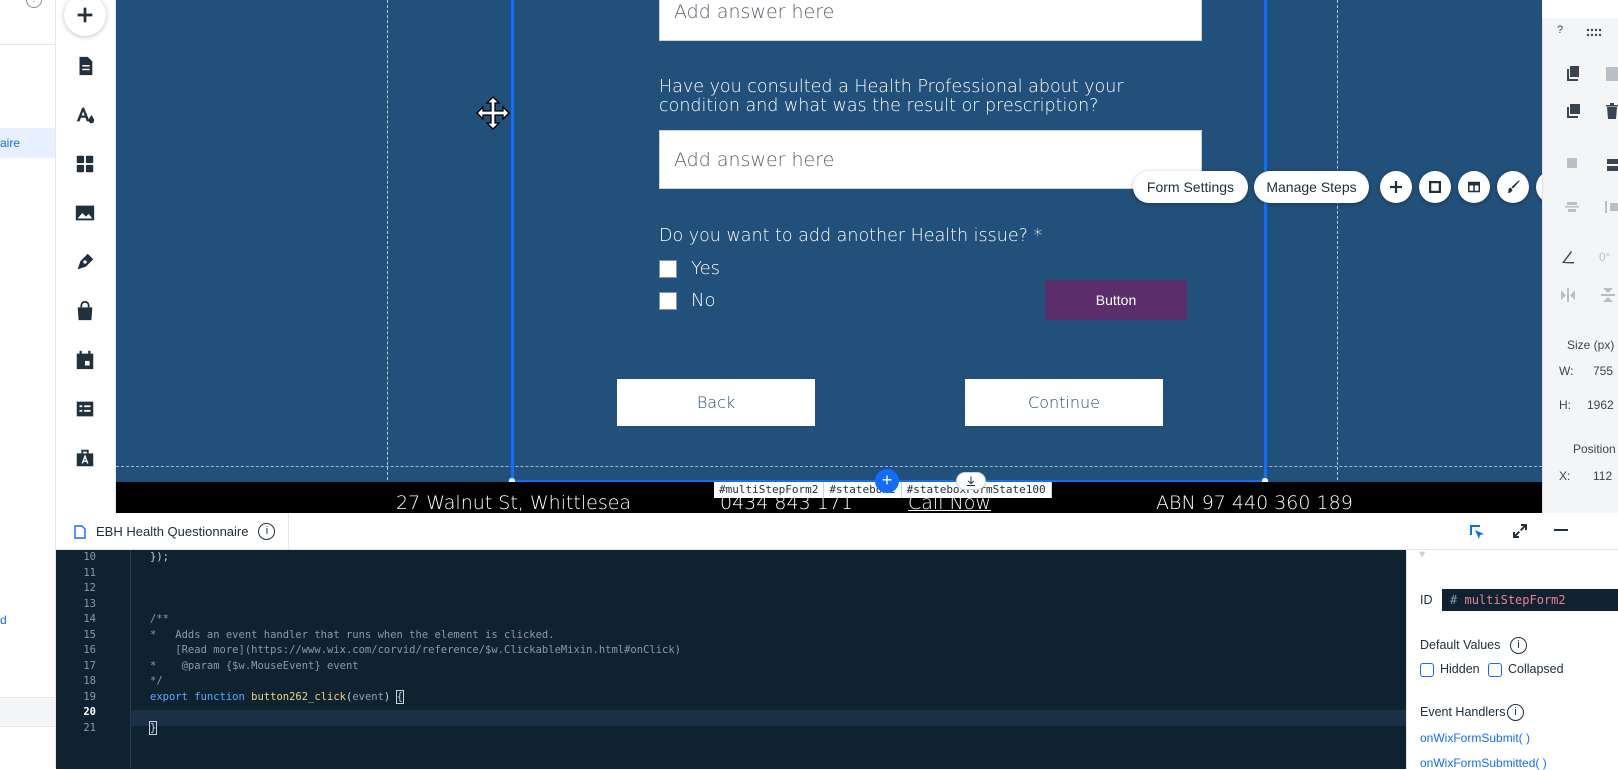  Describe the element at coordinates (172, 531) in the screenshot. I see `code-file-tab: EBH Health Questionnaire i` at that location.